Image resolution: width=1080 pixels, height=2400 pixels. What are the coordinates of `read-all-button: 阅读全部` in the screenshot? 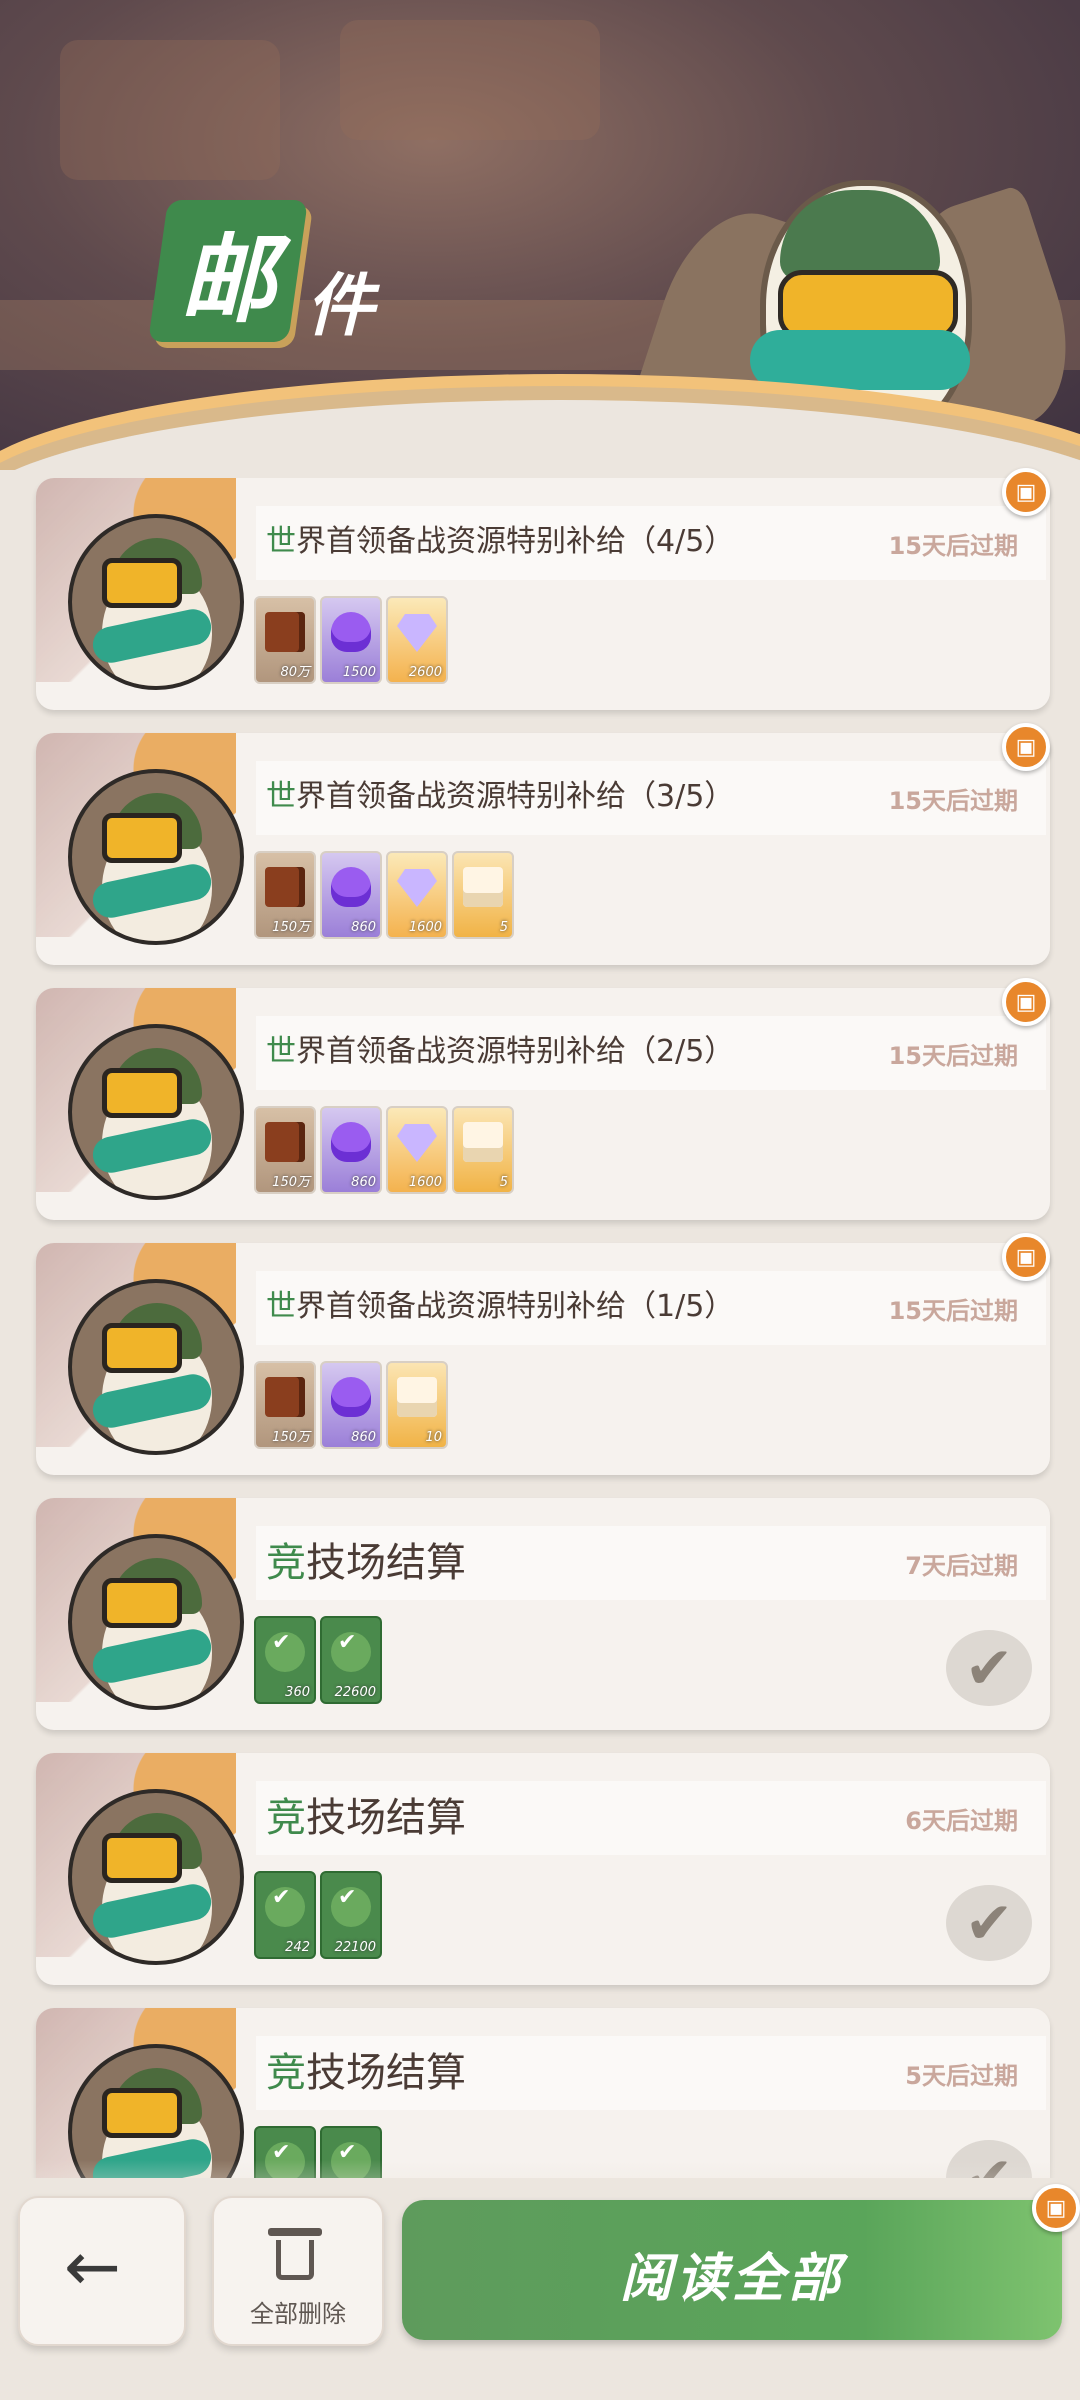 It's located at (732, 2270).